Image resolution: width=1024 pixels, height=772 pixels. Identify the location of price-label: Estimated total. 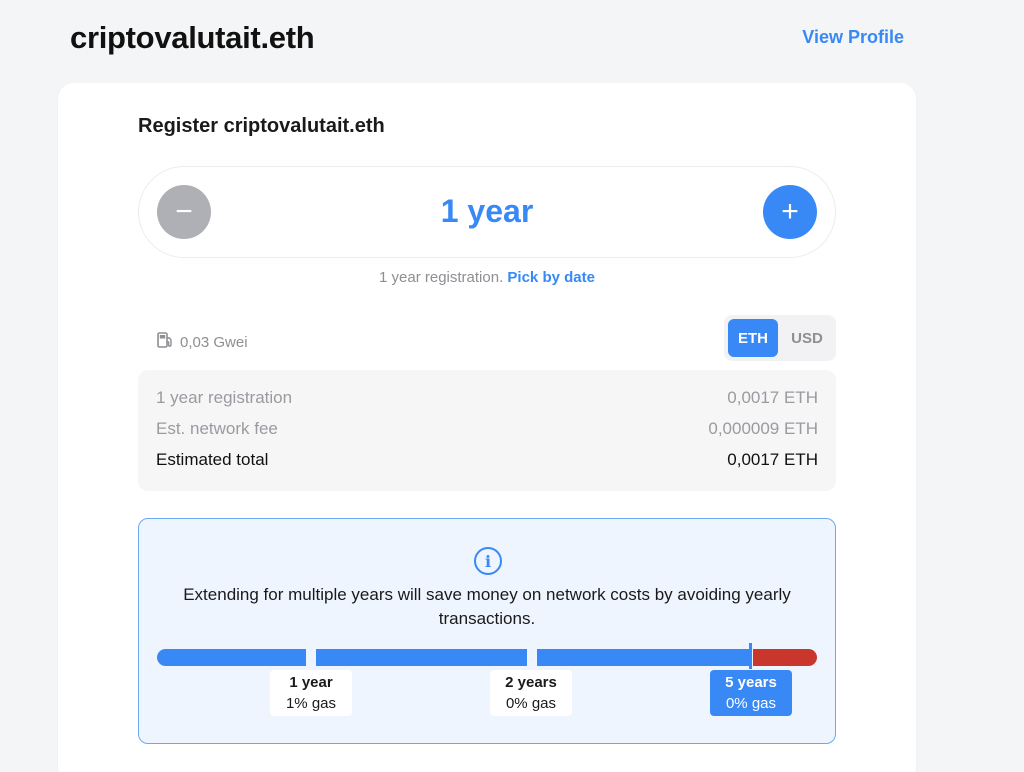
(212, 459).